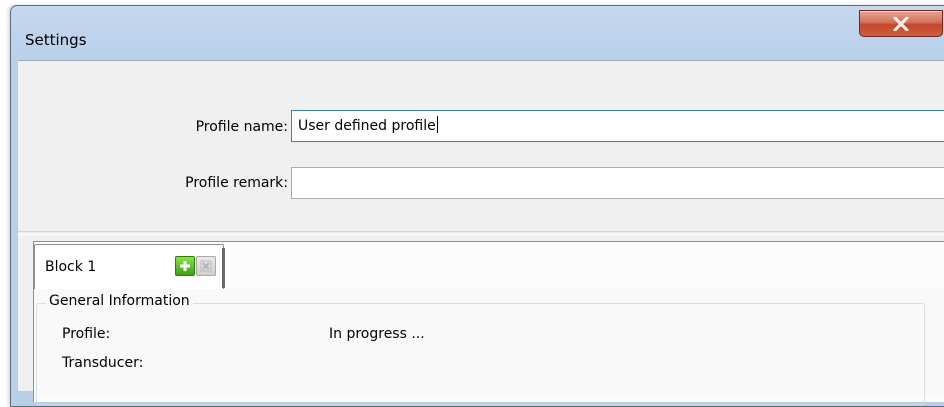 The image size is (944, 407). I want to click on tab-block-1: Block 1, so click(129, 266).